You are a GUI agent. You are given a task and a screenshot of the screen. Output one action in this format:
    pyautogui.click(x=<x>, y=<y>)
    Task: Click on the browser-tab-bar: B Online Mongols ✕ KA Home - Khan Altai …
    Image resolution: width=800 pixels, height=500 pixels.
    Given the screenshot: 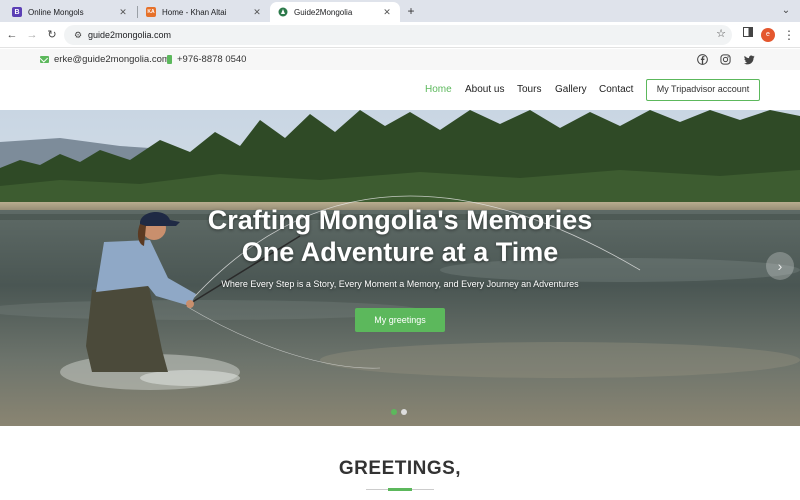 What is the action you would take?
    pyautogui.click(x=400, y=11)
    